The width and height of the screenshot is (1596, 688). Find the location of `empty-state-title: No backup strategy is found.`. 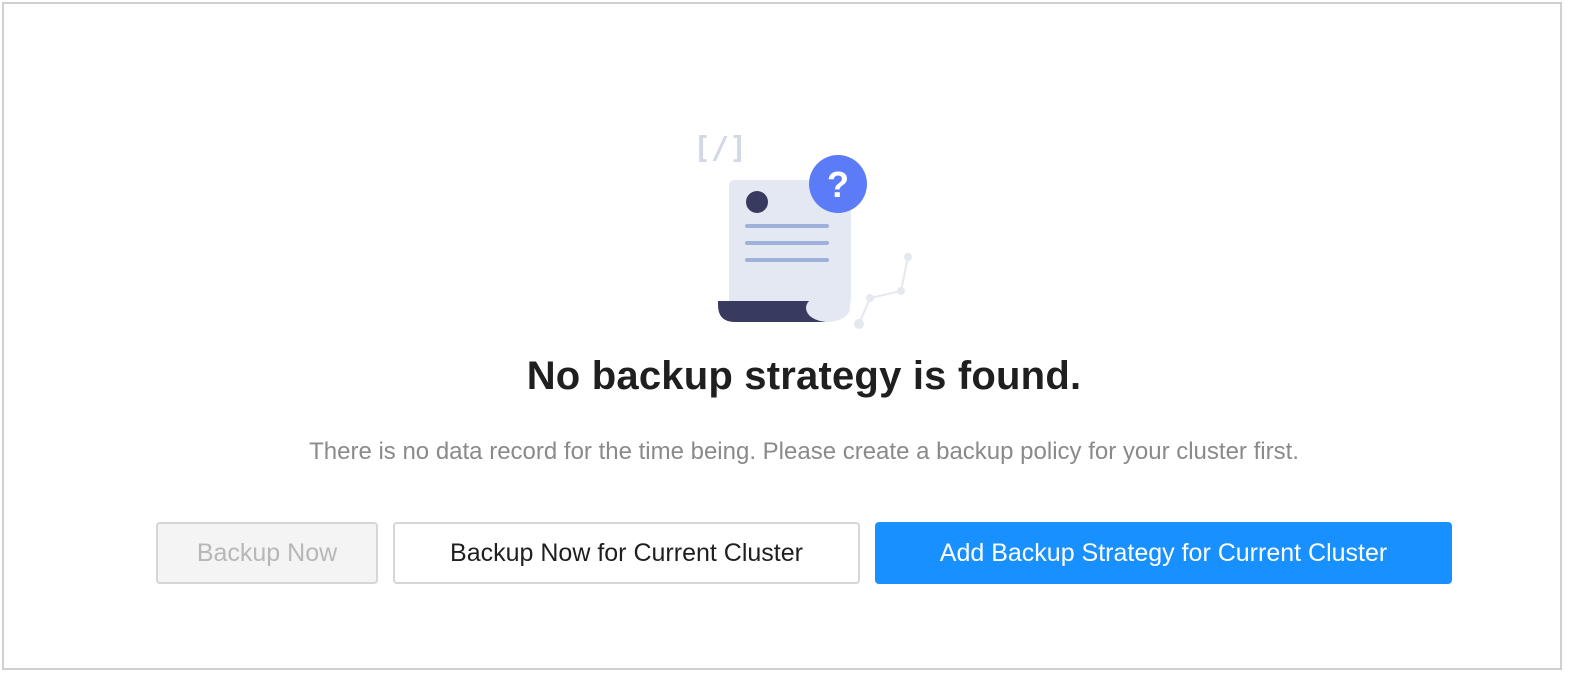

empty-state-title: No backup strategy is found. is located at coordinates (804, 376).